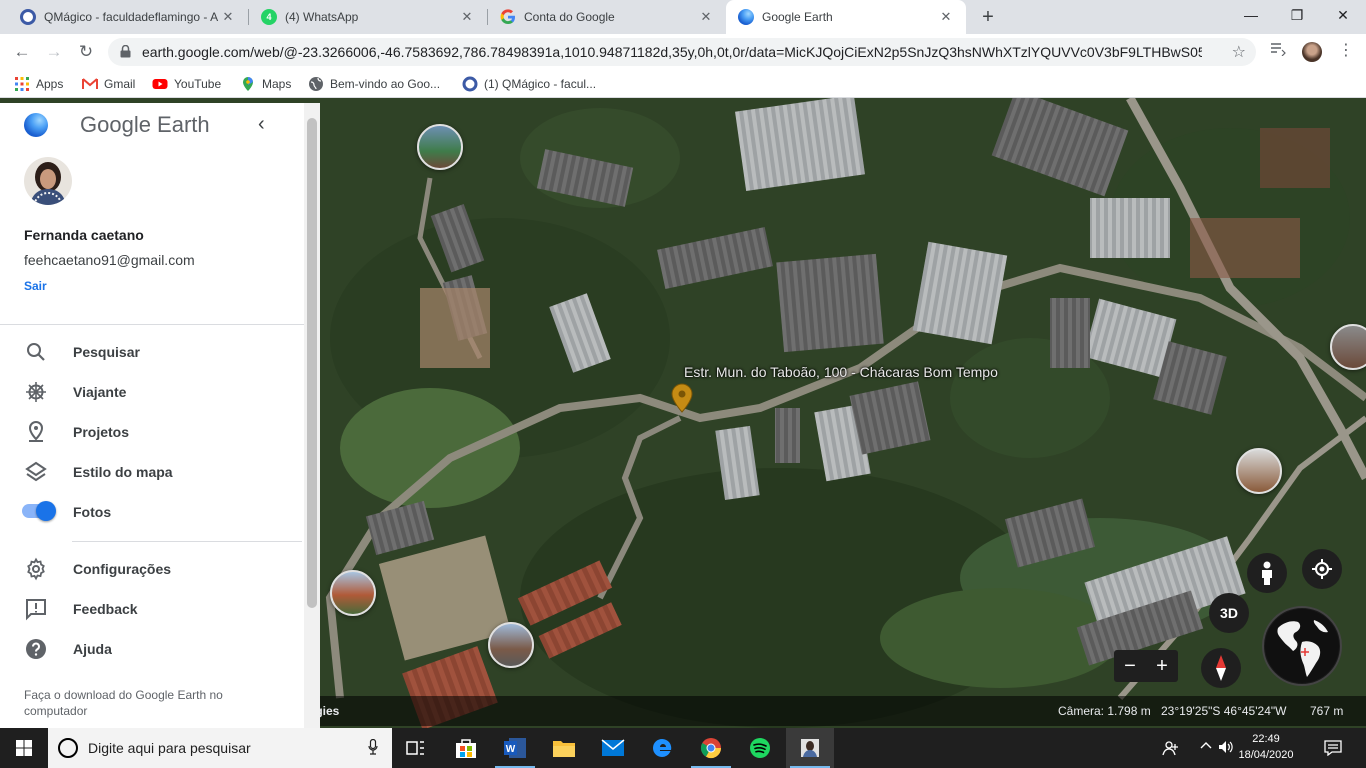 Image resolution: width=1366 pixels, height=768 pixels. Describe the element at coordinates (1104, 711) in the screenshot. I see `camera-altitude: Câmera: 1.798 m` at that location.